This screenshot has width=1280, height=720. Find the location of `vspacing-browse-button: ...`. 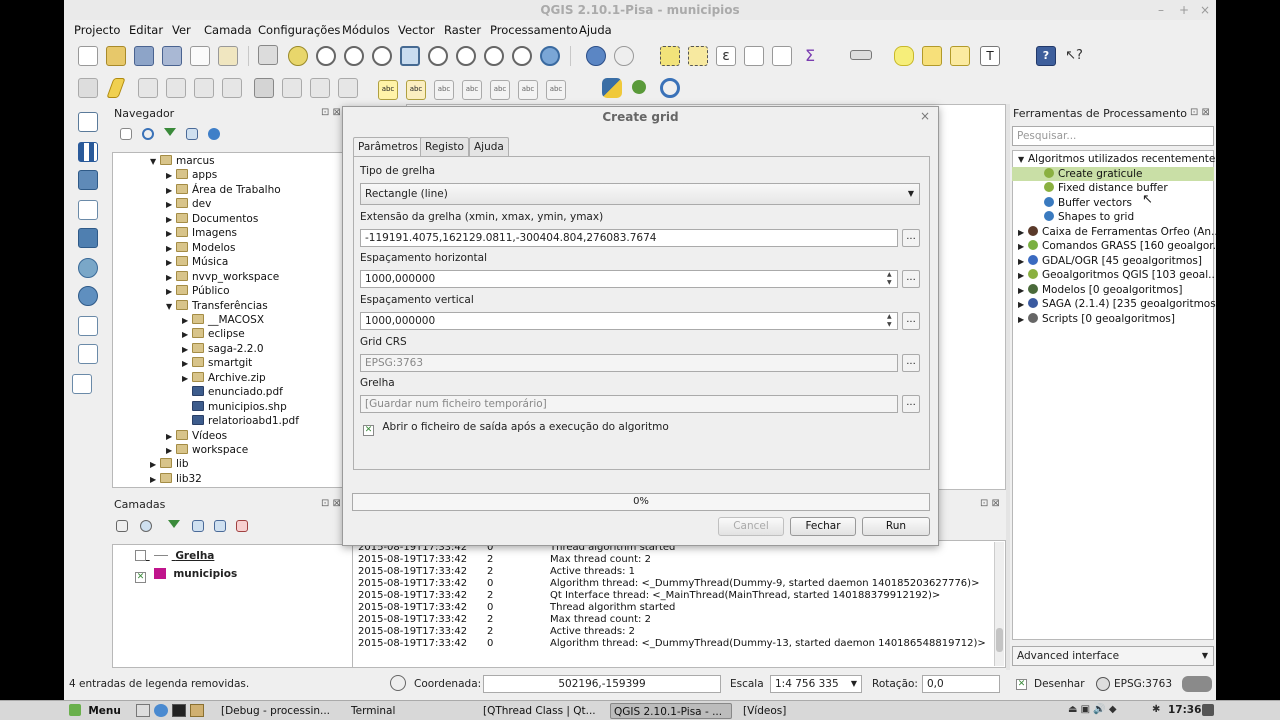

vspacing-browse-button: ... is located at coordinates (911, 321).